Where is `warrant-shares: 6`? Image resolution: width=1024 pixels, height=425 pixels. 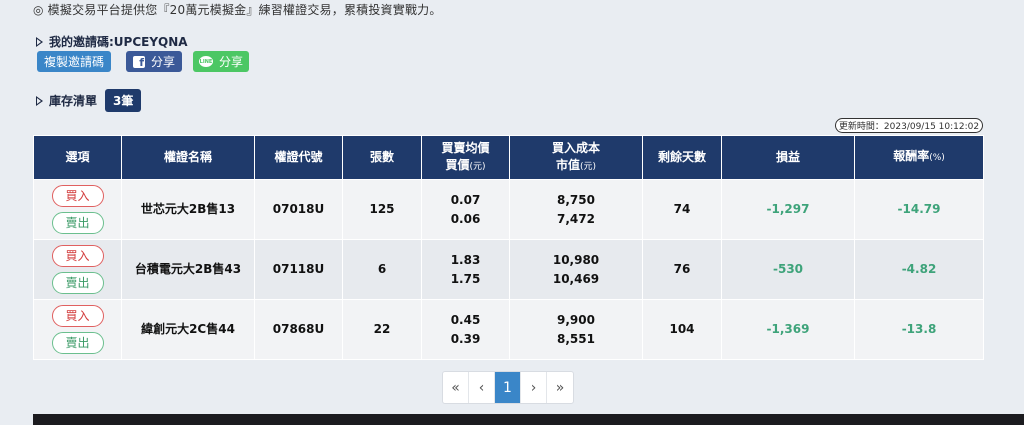
warrant-shares: 6 is located at coordinates (382, 269).